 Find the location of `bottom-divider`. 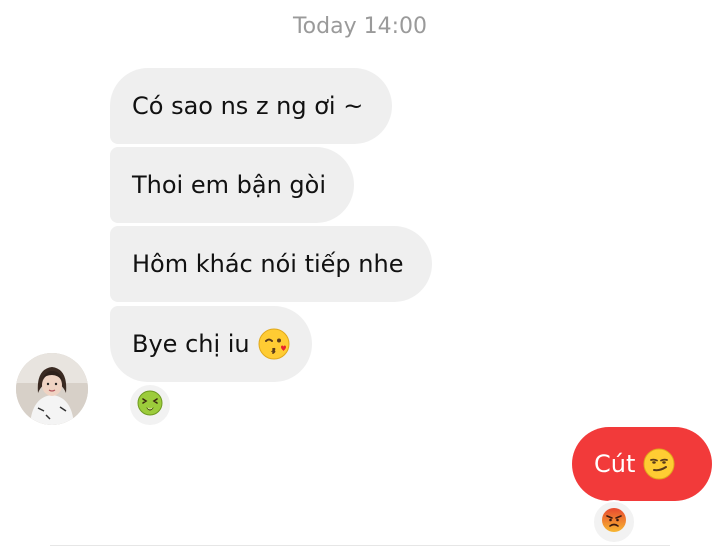

bottom-divider is located at coordinates (360, 545).